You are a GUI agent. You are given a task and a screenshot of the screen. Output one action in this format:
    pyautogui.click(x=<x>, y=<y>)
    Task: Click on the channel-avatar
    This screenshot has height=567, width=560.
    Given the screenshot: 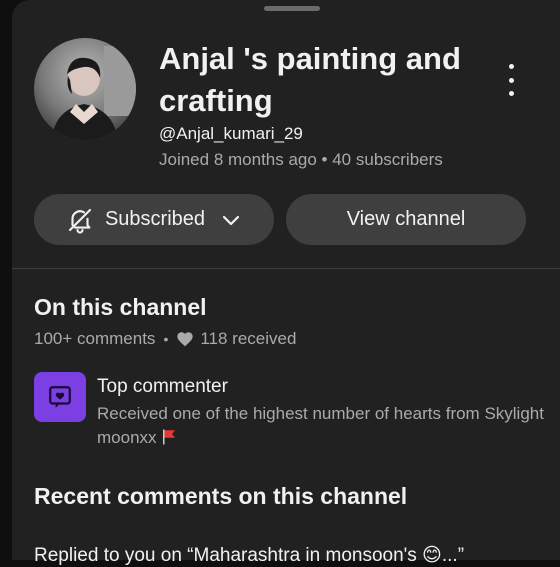 What is the action you would take?
    pyautogui.click(x=85, y=89)
    